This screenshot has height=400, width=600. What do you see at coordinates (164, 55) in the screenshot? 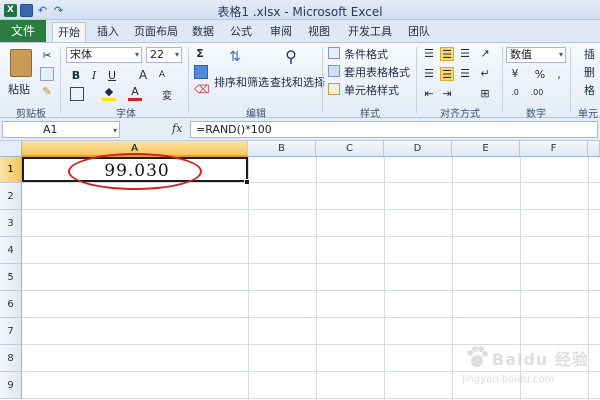
I see `font-size-select: 22 ▾` at bounding box center [164, 55].